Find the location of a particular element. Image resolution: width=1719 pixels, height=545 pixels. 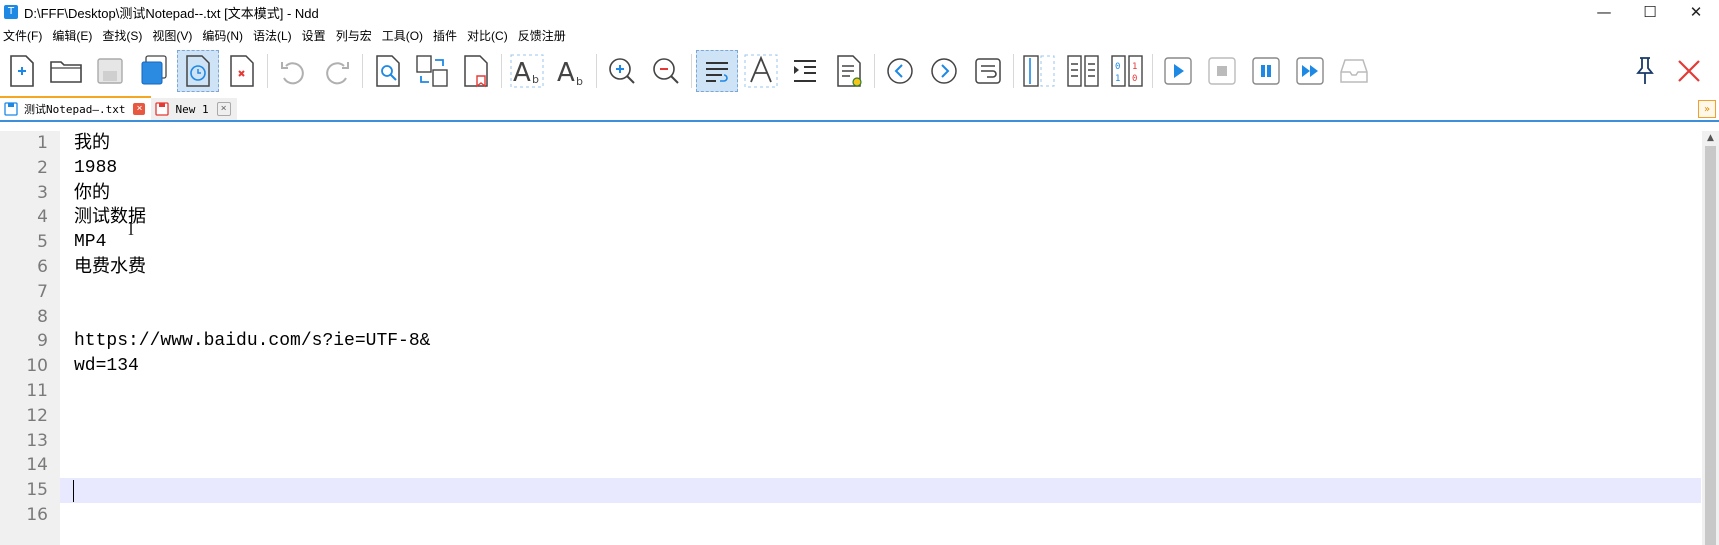

line-number: 4 is located at coordinates (42, 217).